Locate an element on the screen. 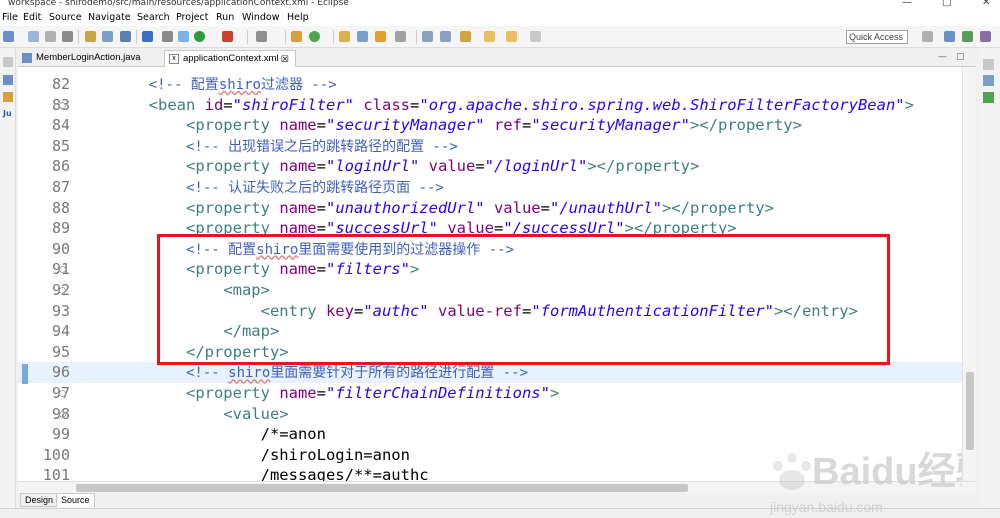 The image size is (1000, 518). java-perspective-icon is located at coordinates (967, 36).